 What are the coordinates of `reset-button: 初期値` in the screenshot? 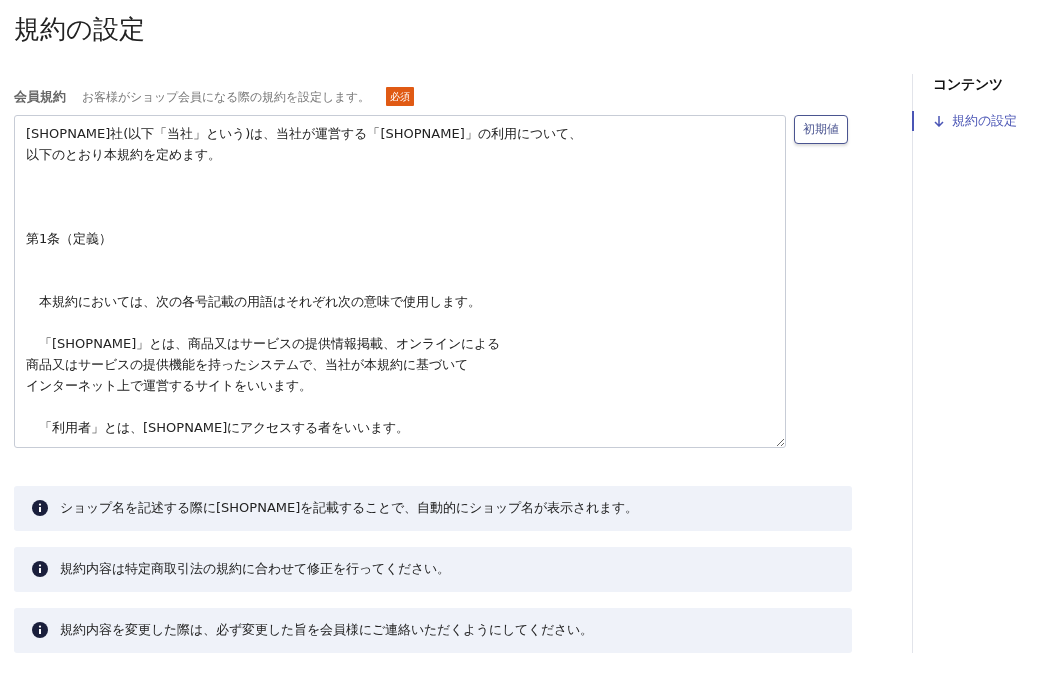 It's located at (821, 129).